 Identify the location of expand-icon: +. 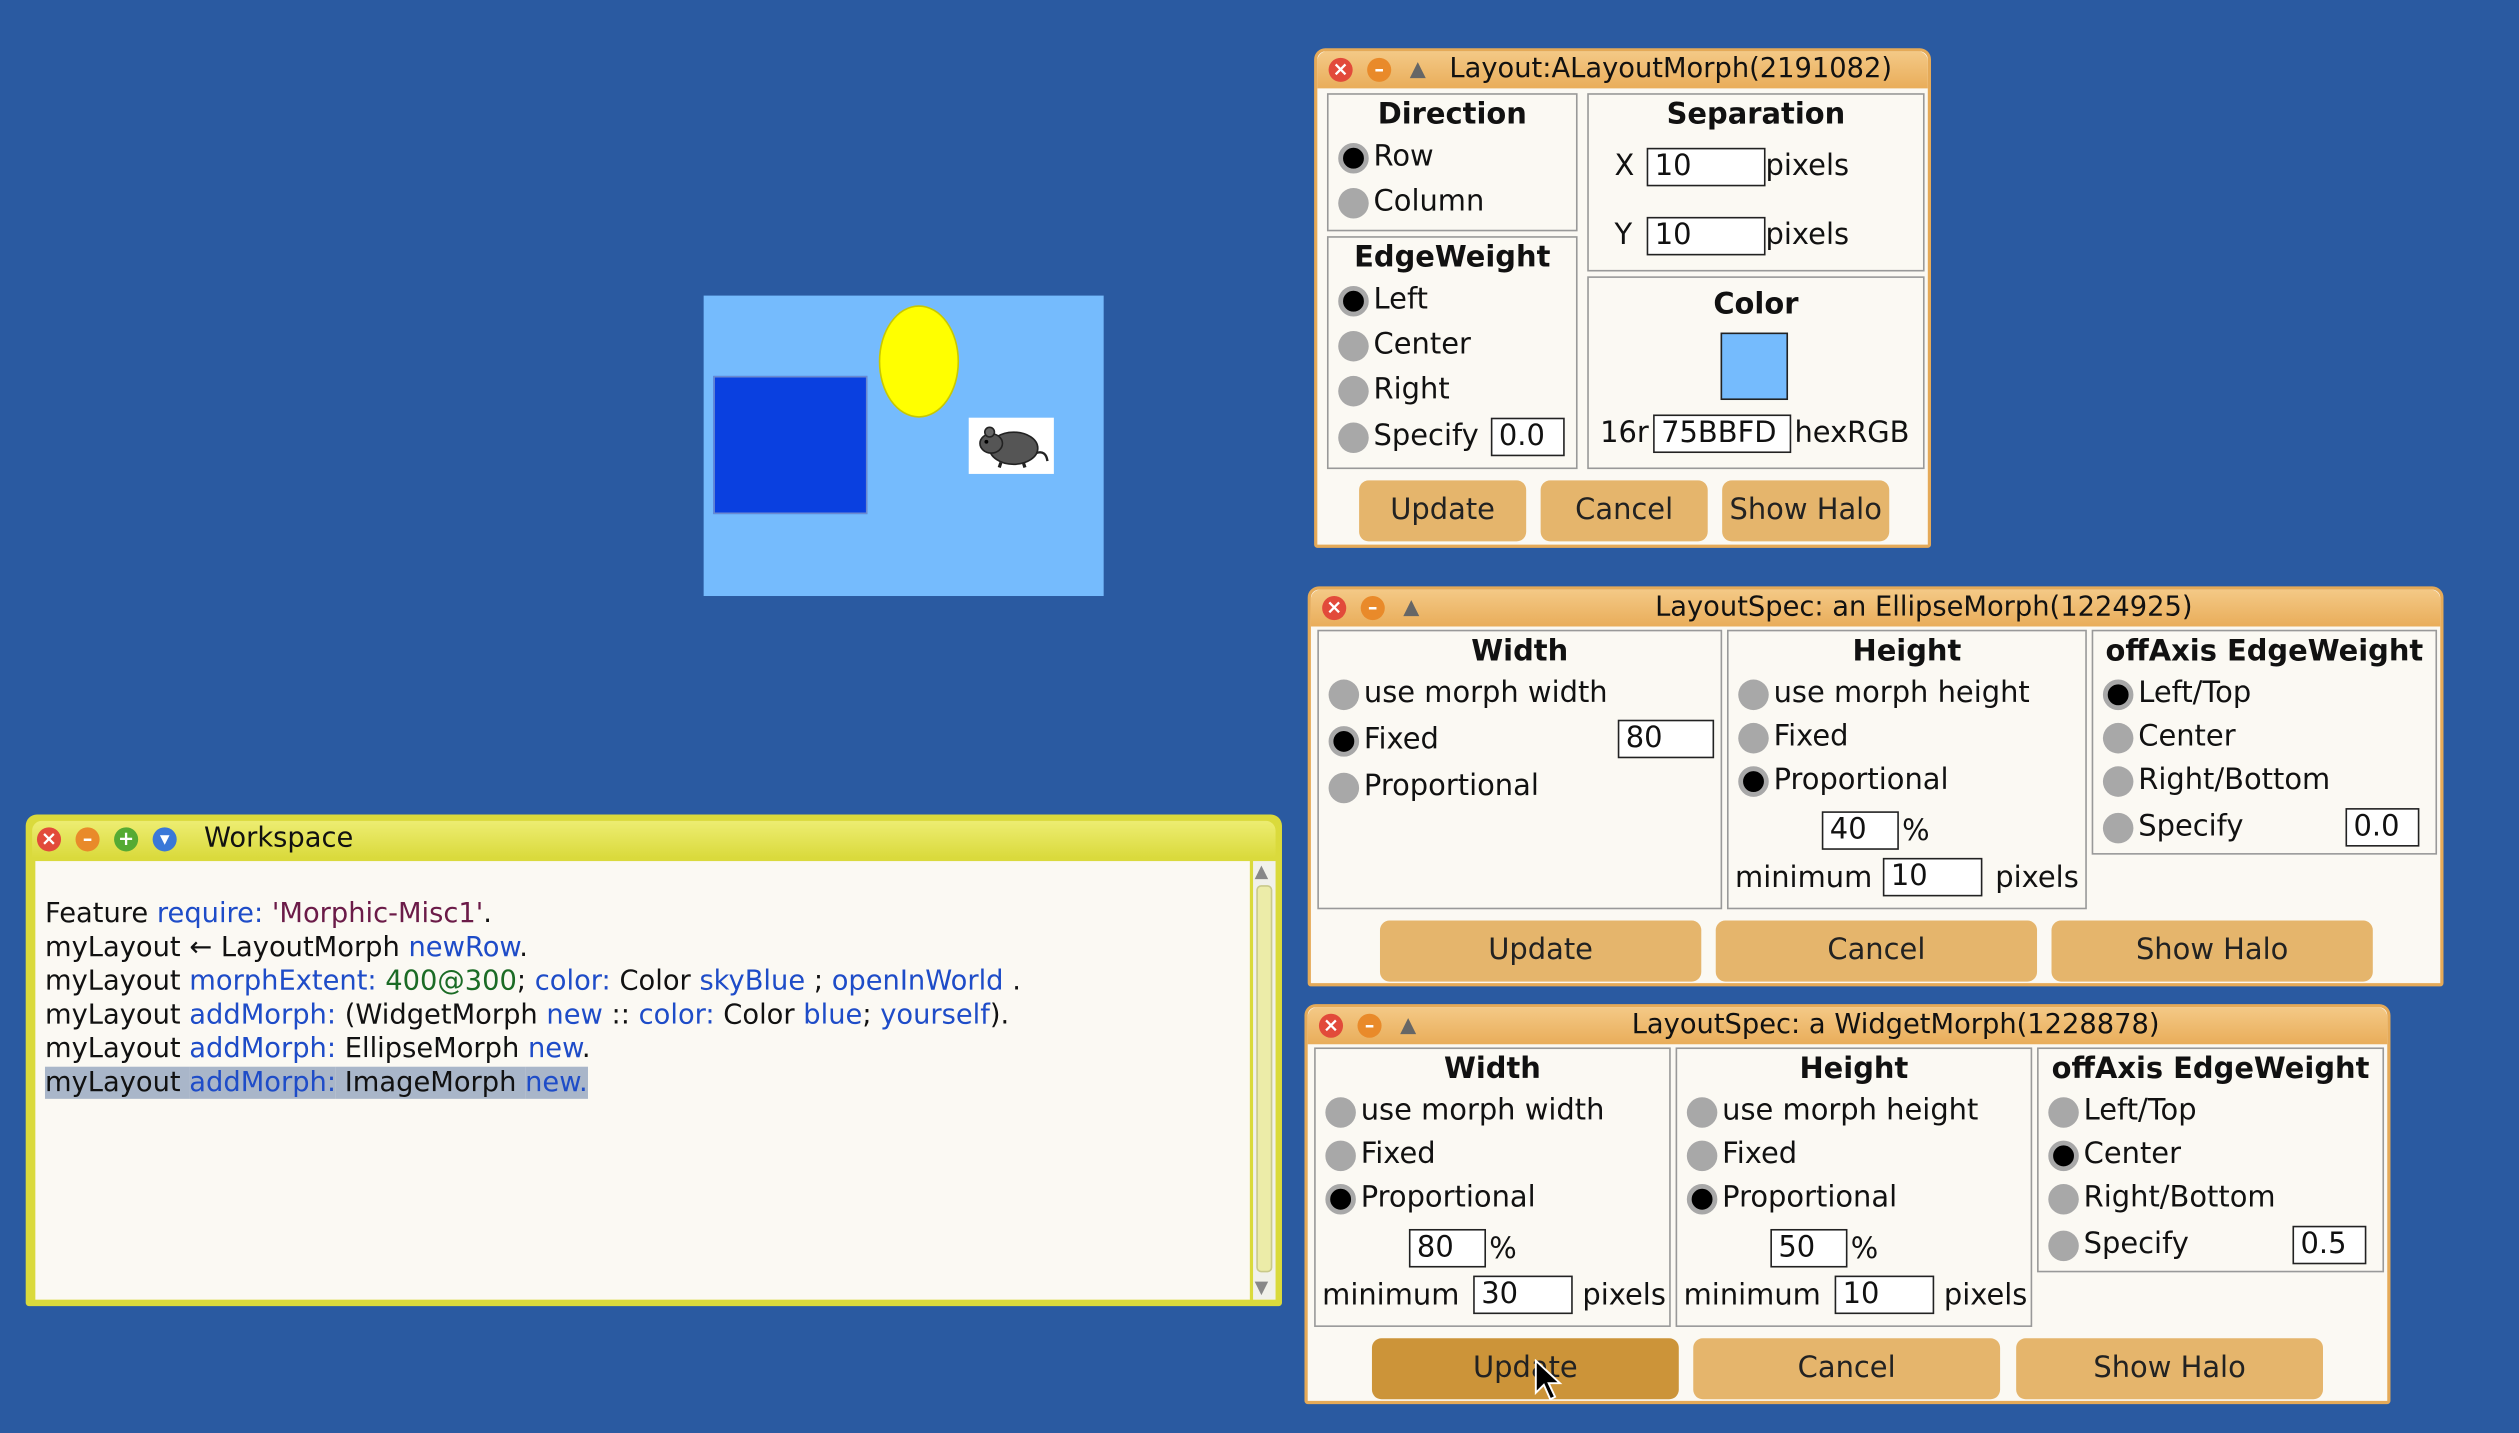
(126, 839).